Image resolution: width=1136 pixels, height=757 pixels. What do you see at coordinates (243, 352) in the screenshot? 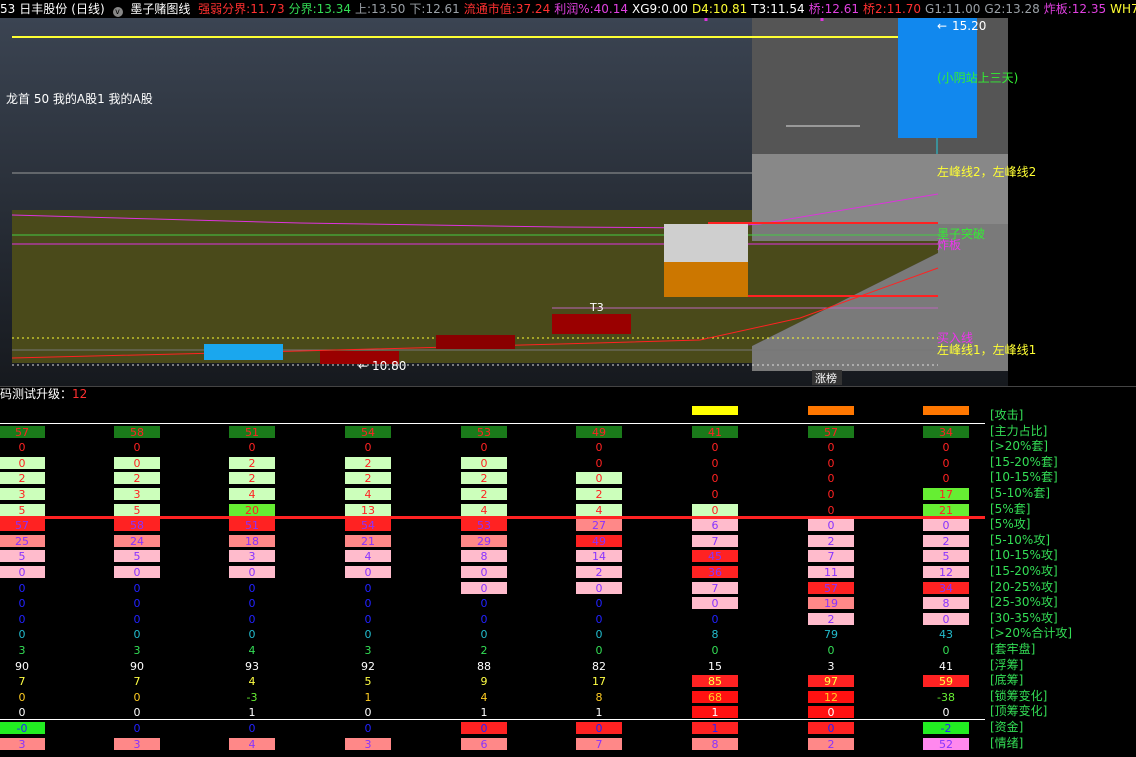
I see `candle-blue-small` at bounding box center [243, 352].